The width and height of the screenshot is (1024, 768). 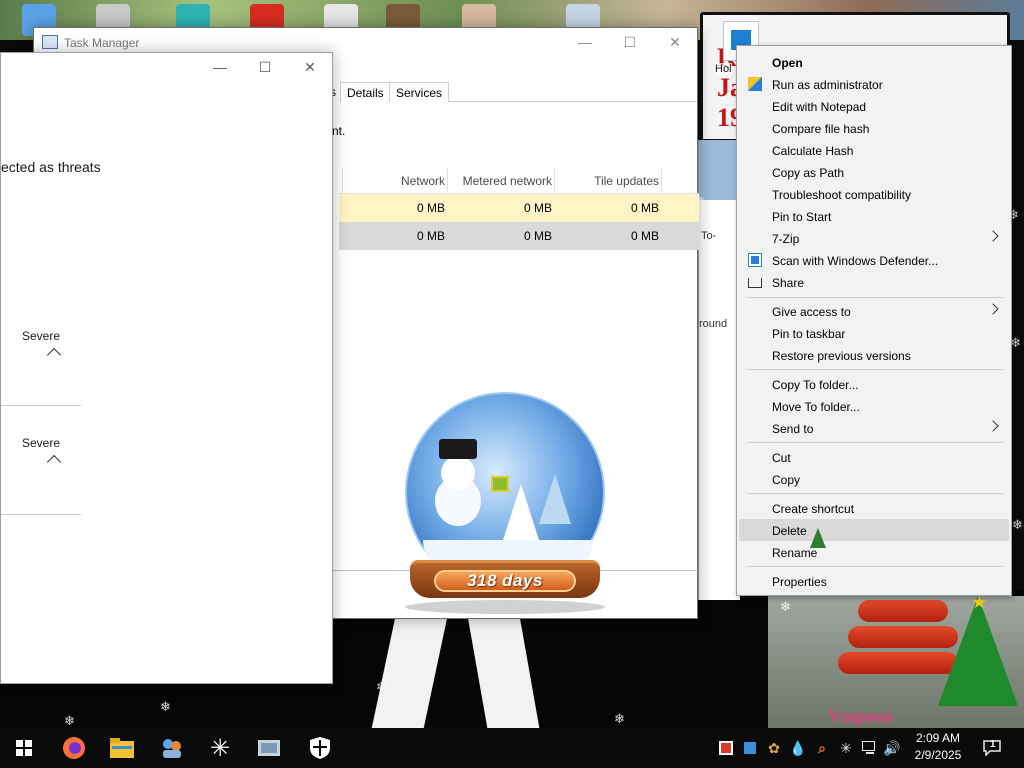 What do you see at coordinates (874, 282) in the screenshot?
I see `menu-item-share: Share` at bounding box center [874, 282].